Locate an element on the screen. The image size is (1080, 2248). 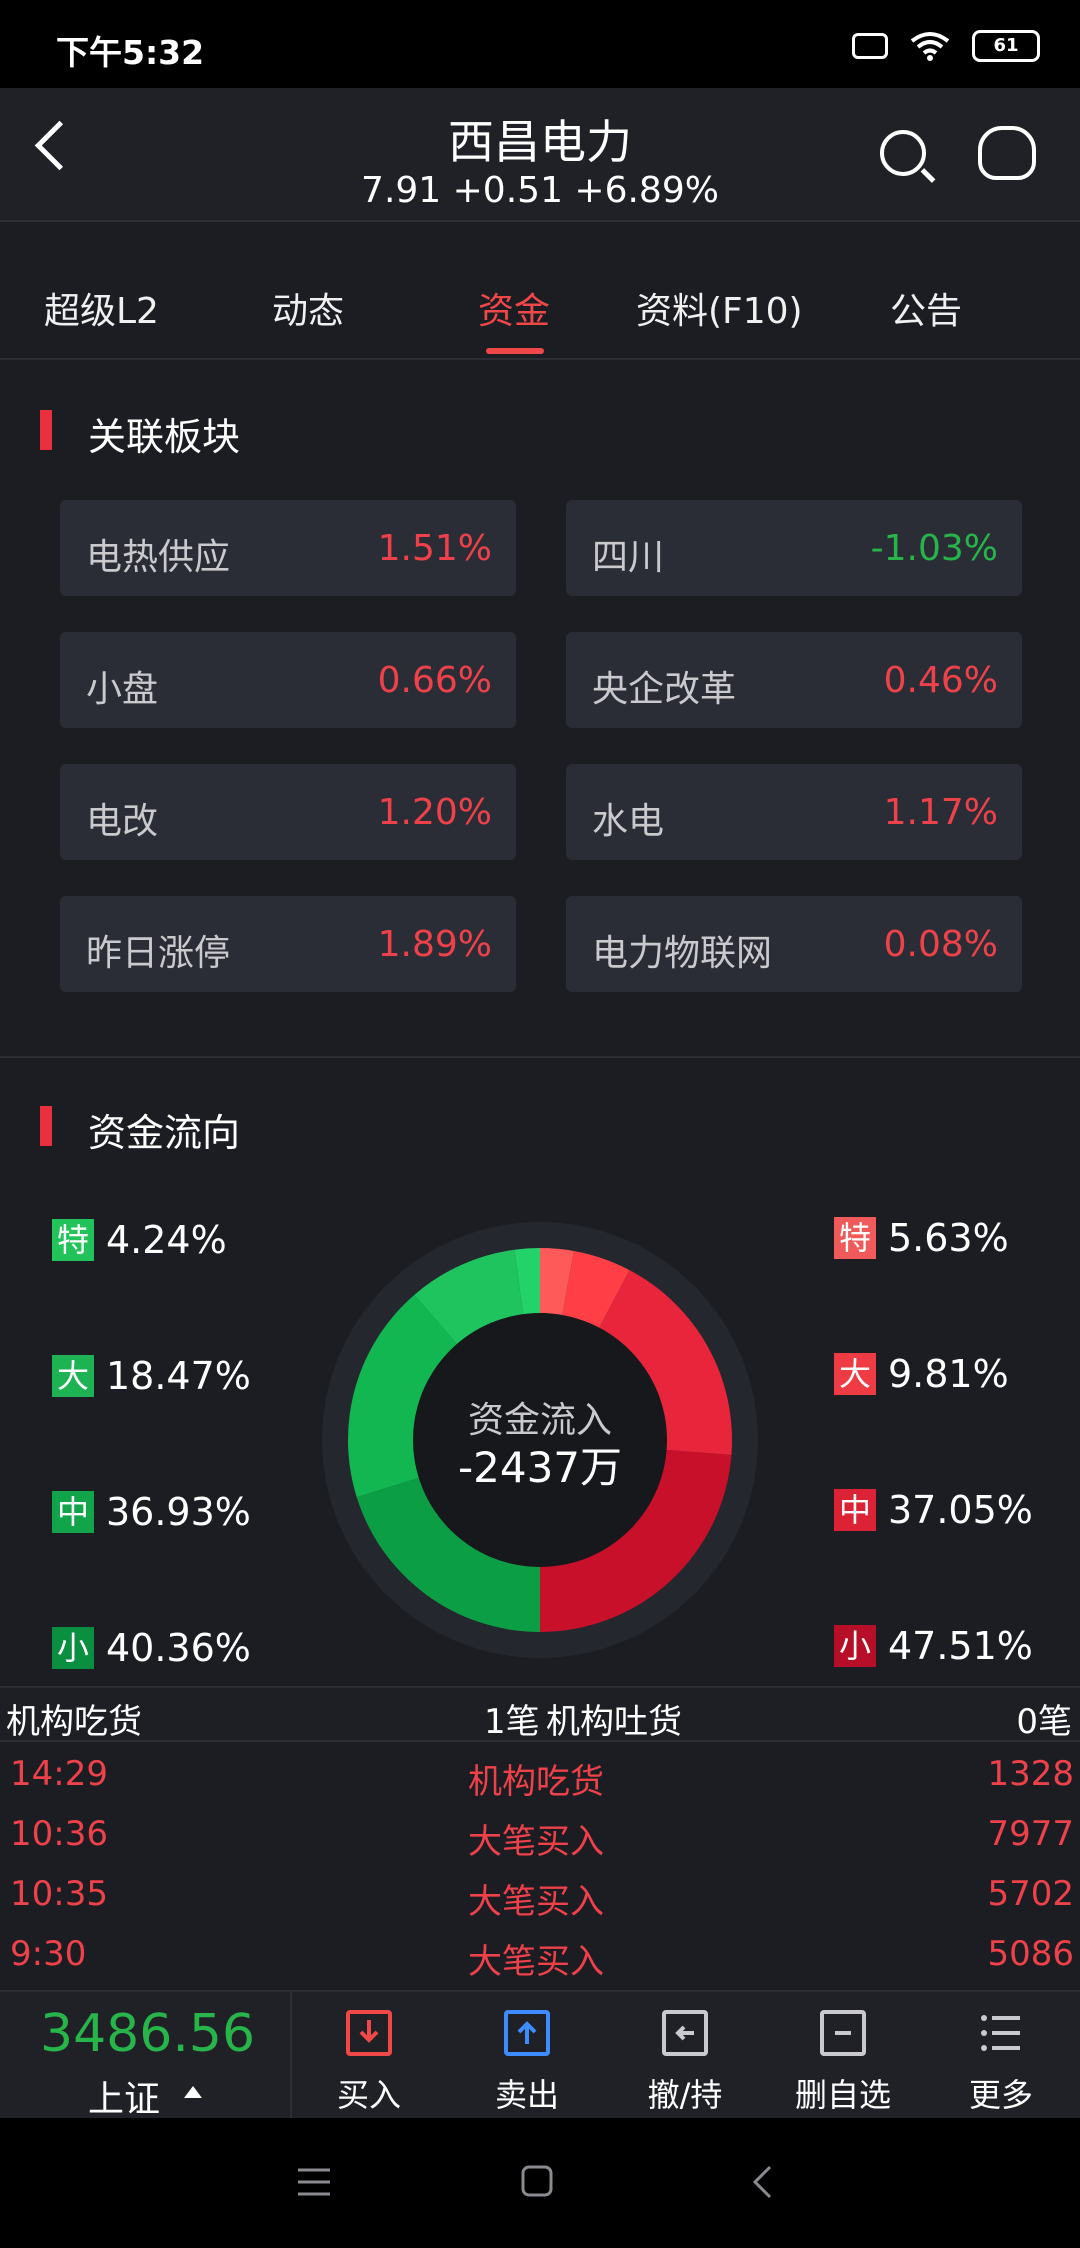
inflow-pct: 9.81% is located at coordinates (948, 1374).